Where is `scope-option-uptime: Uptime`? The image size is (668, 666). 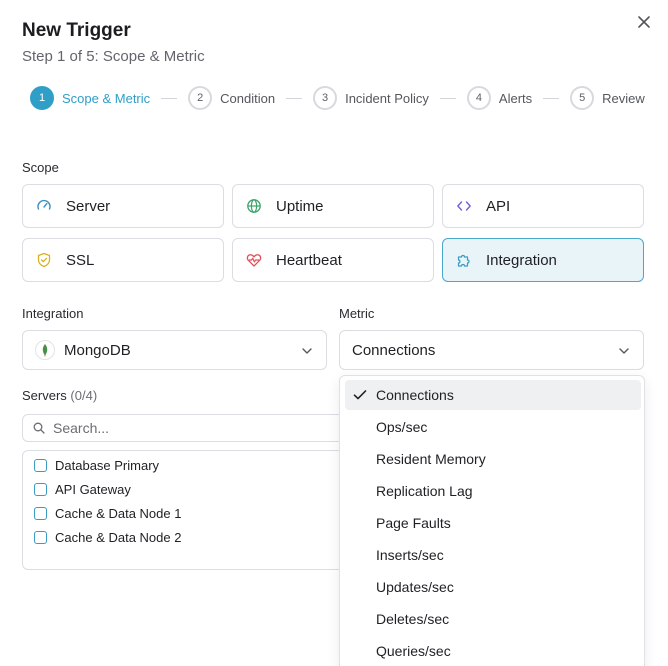
scope-option-uptime: Uptime is located at coordinates (333, 206).